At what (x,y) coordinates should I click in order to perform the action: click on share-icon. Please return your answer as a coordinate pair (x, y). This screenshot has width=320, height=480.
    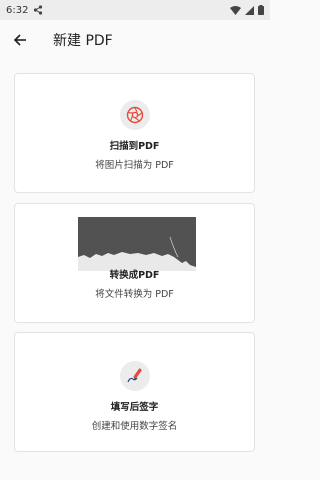
    Looking at the image, I should click on (38, 10).